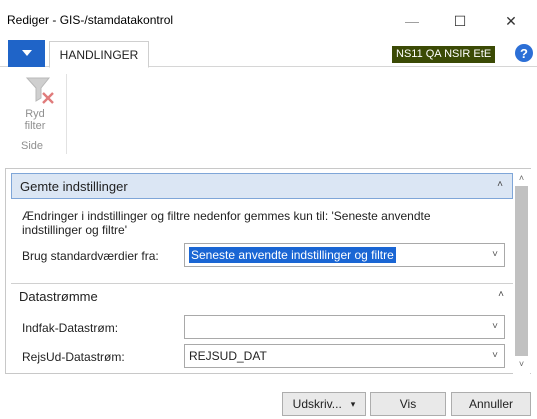 The image size is (537, 419). I want to click on rejsud-datastream-select: REJSUD_DAT ˅, so click(344, 356).